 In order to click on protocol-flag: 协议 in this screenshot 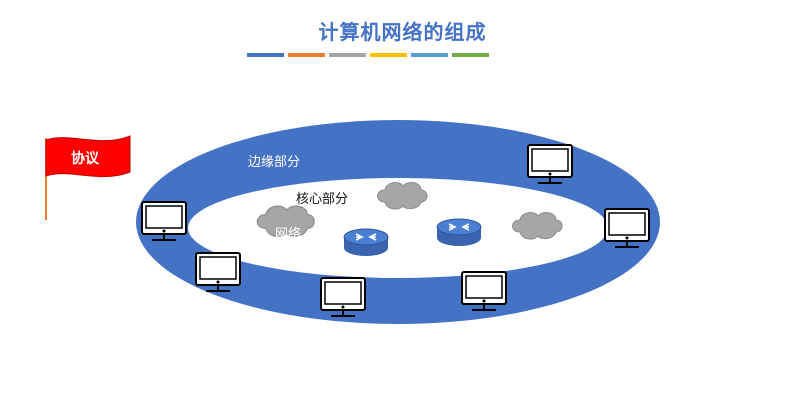, I will do `click(88, 177)`.